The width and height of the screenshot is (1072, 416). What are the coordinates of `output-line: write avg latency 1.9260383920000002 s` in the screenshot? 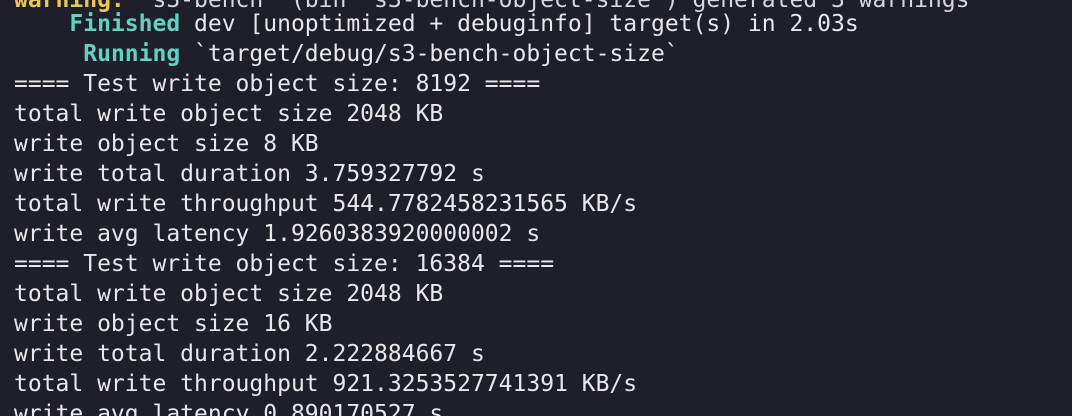 It's located at (277, 234).